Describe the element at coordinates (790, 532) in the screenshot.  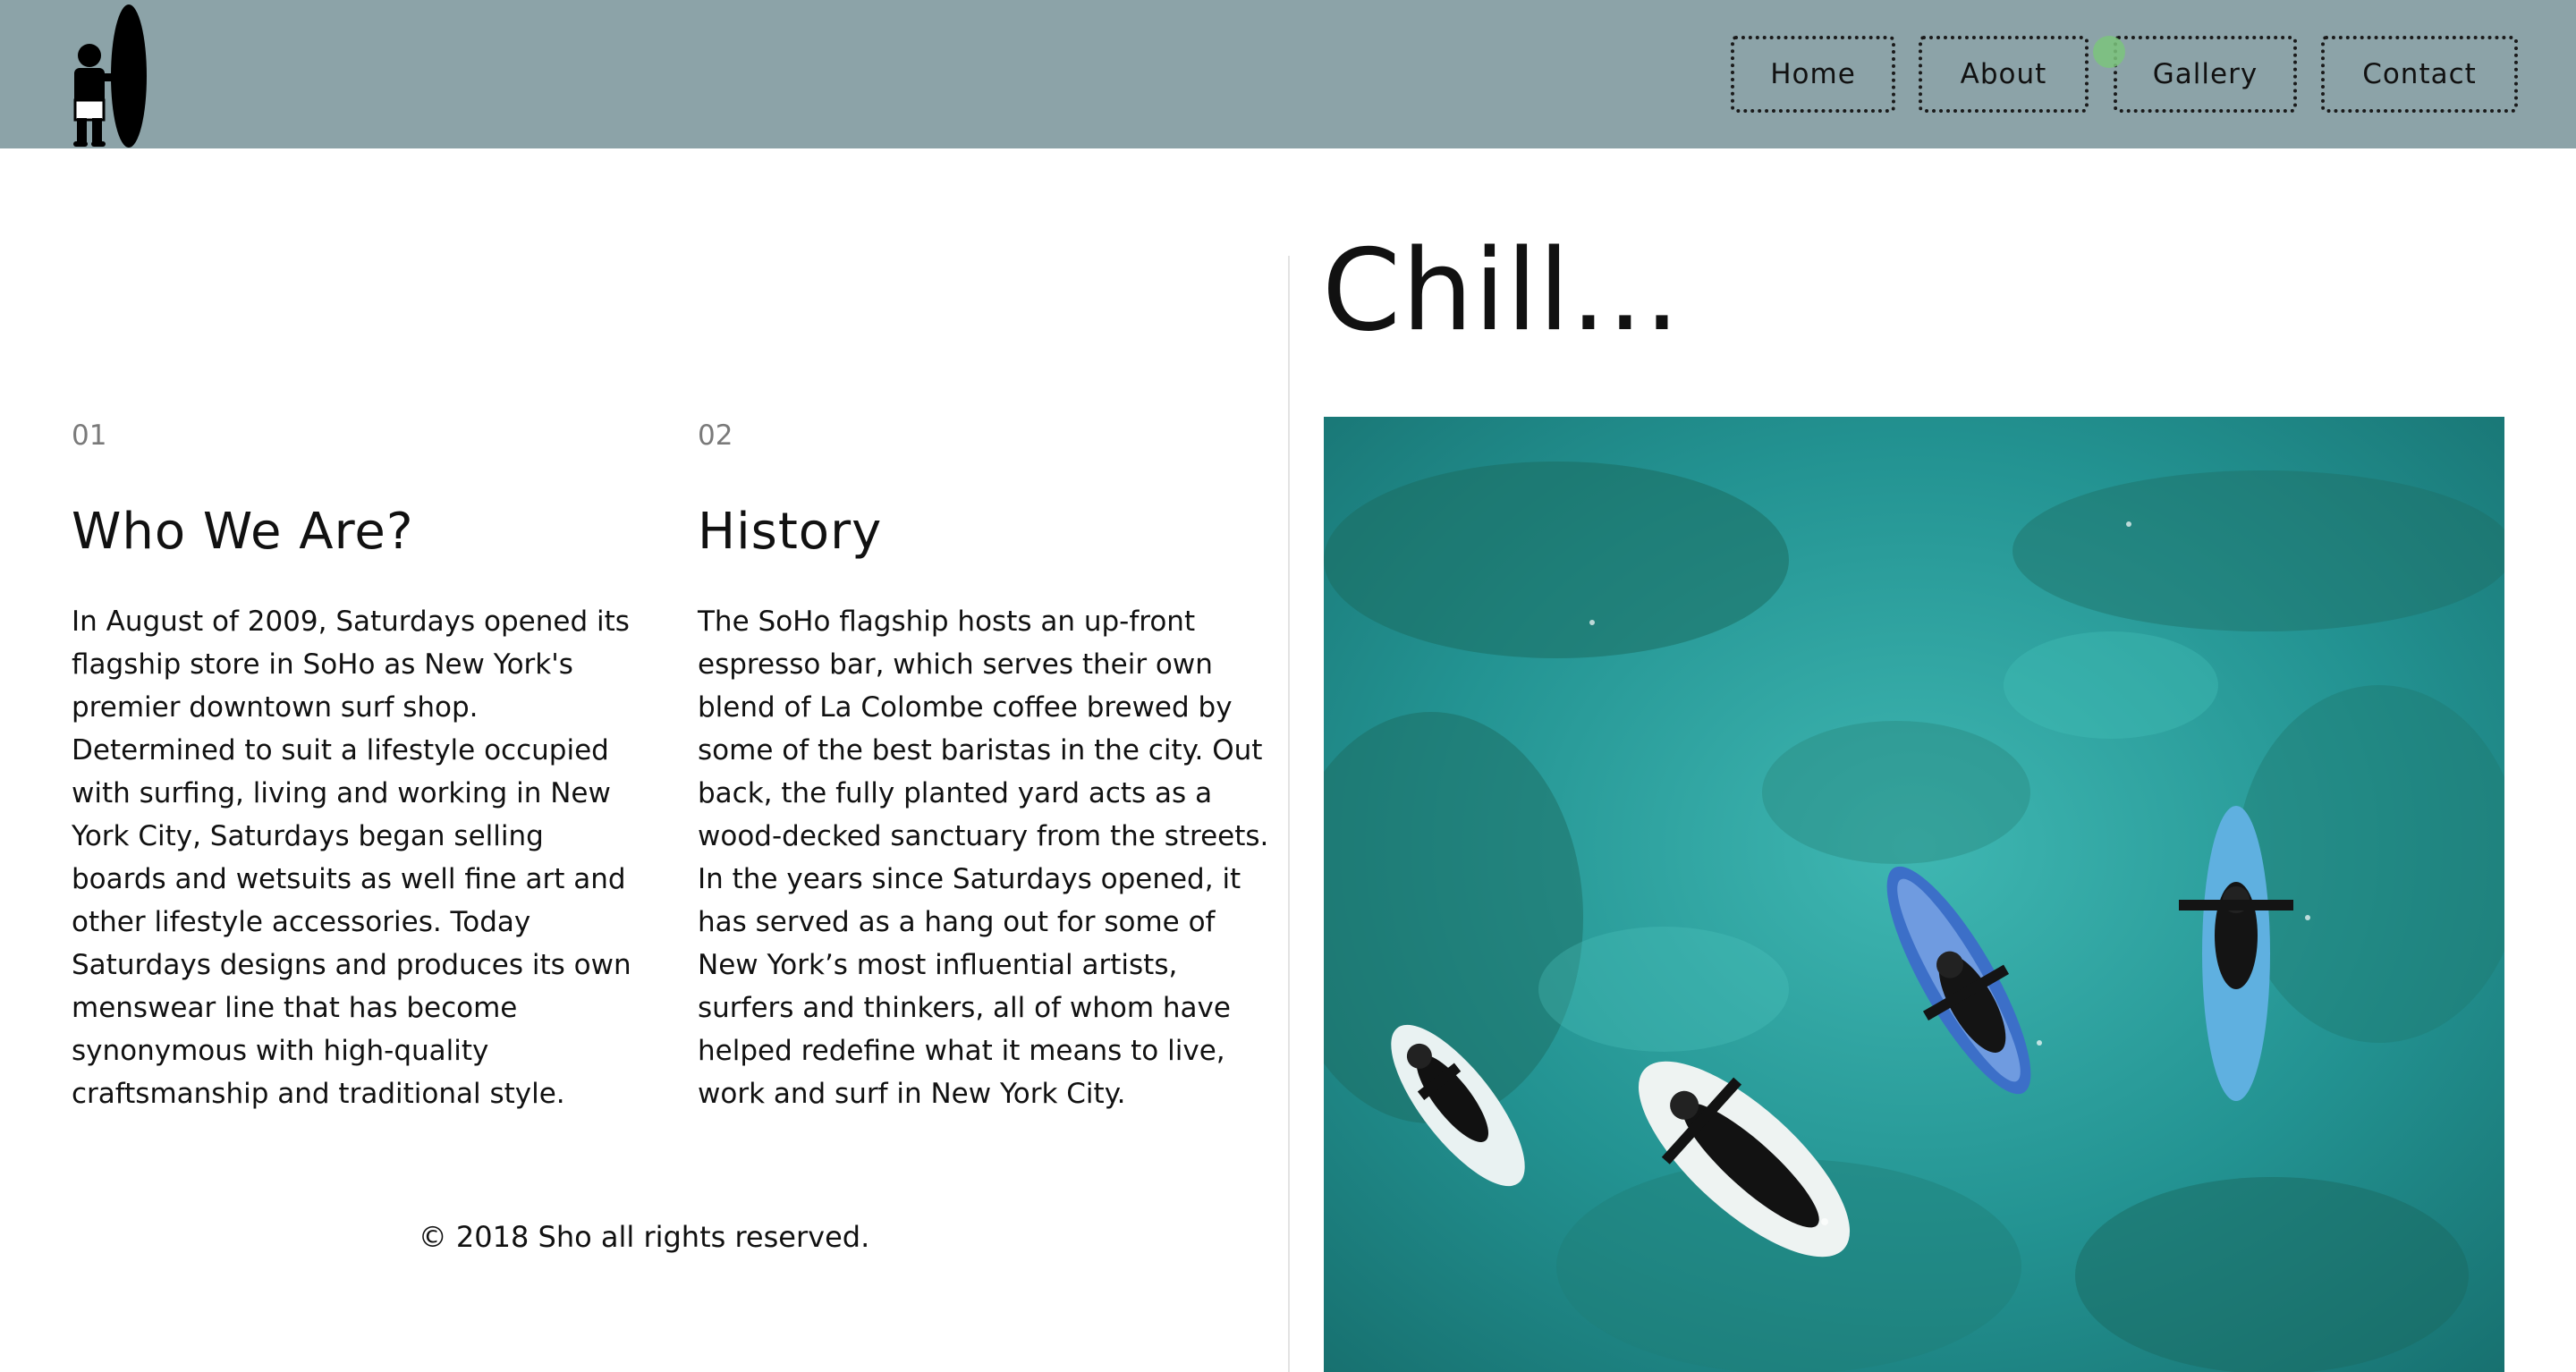
I see `section-title: History` at that location.